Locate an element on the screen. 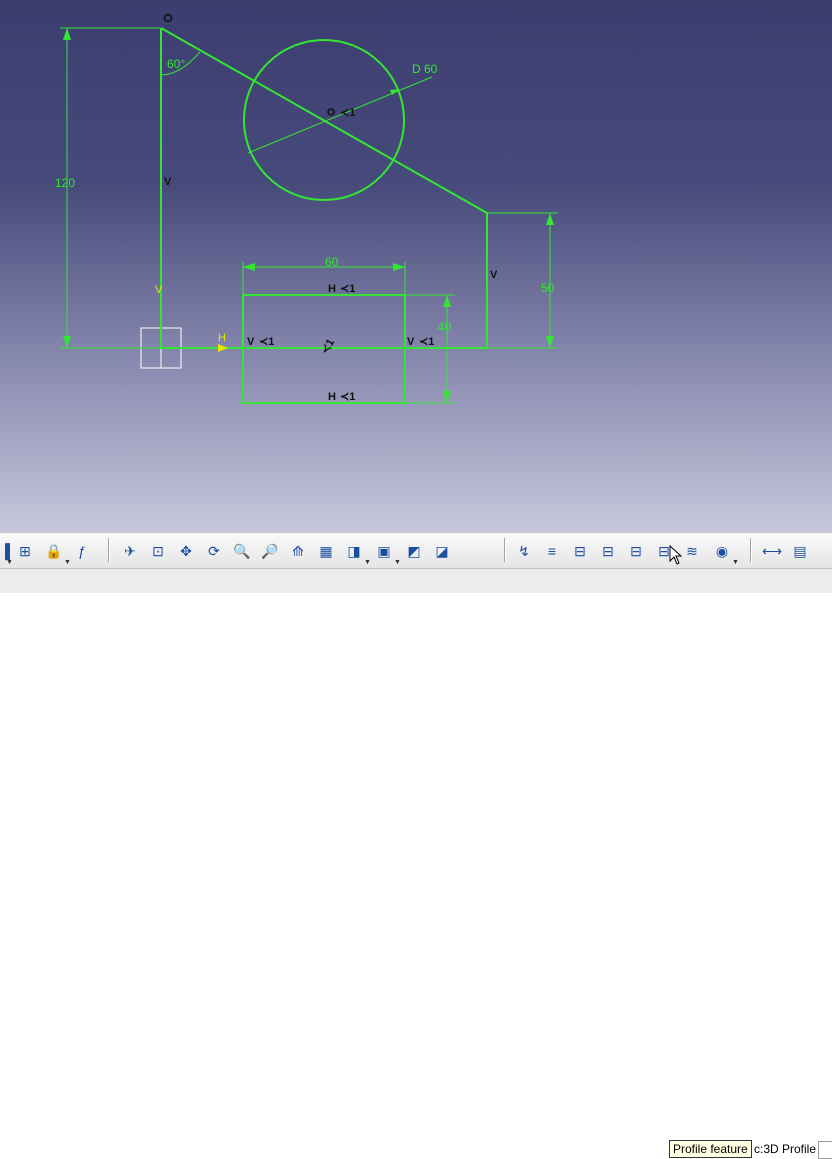 The width and height of the screenshot is (832, 1159). iso-view-icon: ◨ is located at coordinates (354, 551).